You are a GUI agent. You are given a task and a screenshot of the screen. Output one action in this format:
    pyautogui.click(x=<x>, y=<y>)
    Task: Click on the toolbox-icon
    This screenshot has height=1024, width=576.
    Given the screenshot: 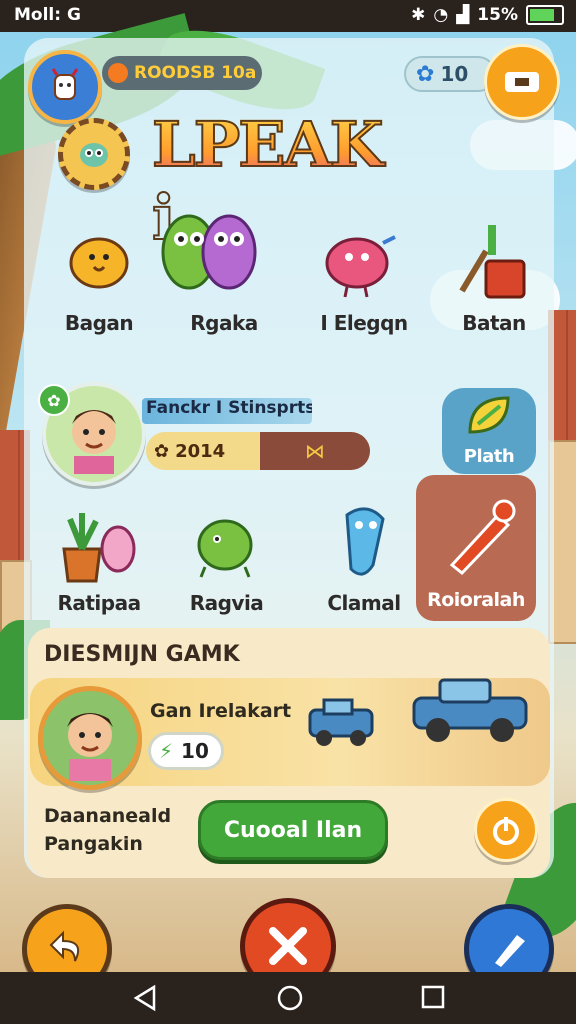 What is the action you would take?
    pyautogui.click(x=492, y=262)
    